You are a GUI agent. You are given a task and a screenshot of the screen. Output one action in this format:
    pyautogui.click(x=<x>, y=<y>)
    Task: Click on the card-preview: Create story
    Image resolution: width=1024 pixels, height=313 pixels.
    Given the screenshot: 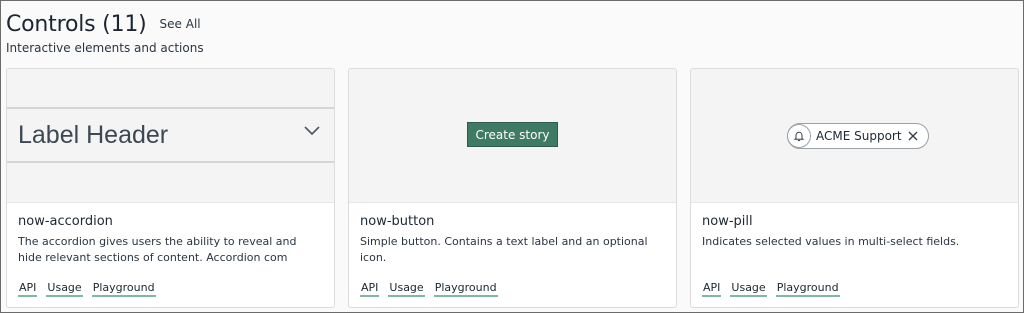 What is the action you would take?
    pyautogui.click(x=512, y=136)
    